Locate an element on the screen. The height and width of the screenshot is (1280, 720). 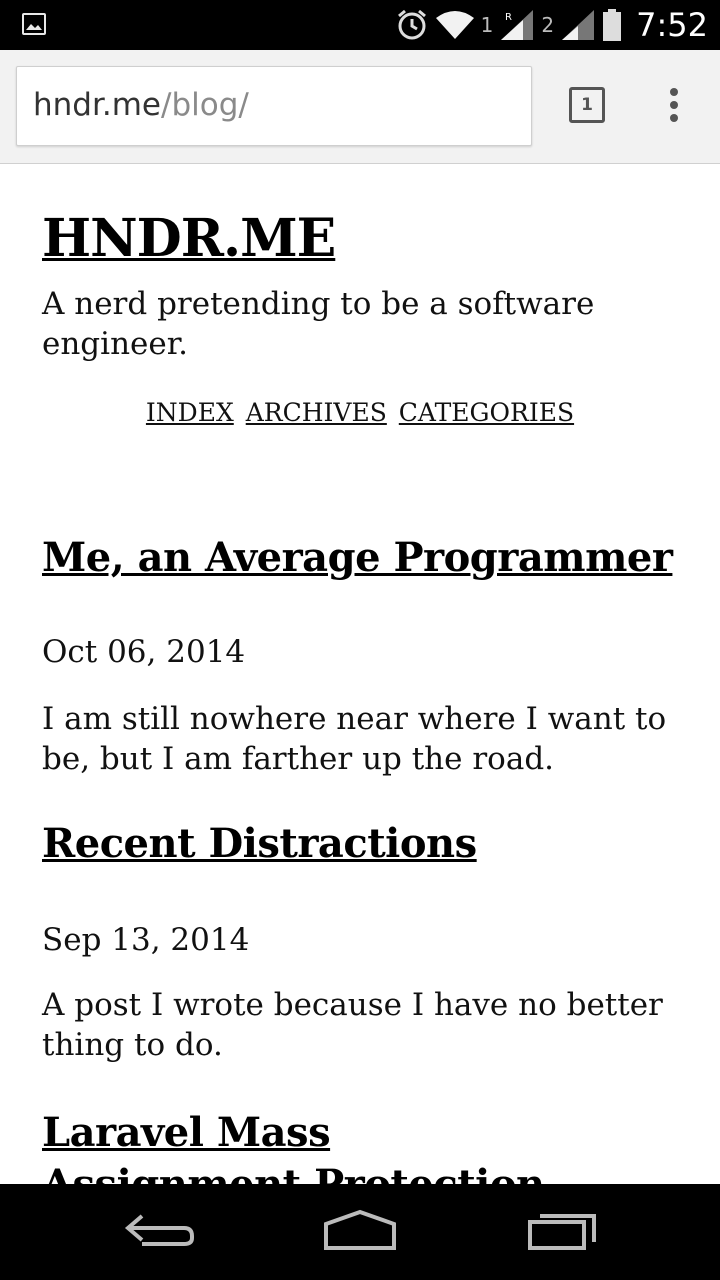
site-nav: INDEX ARCHIVES CATEGORIES is located at coordinates (360, 412).